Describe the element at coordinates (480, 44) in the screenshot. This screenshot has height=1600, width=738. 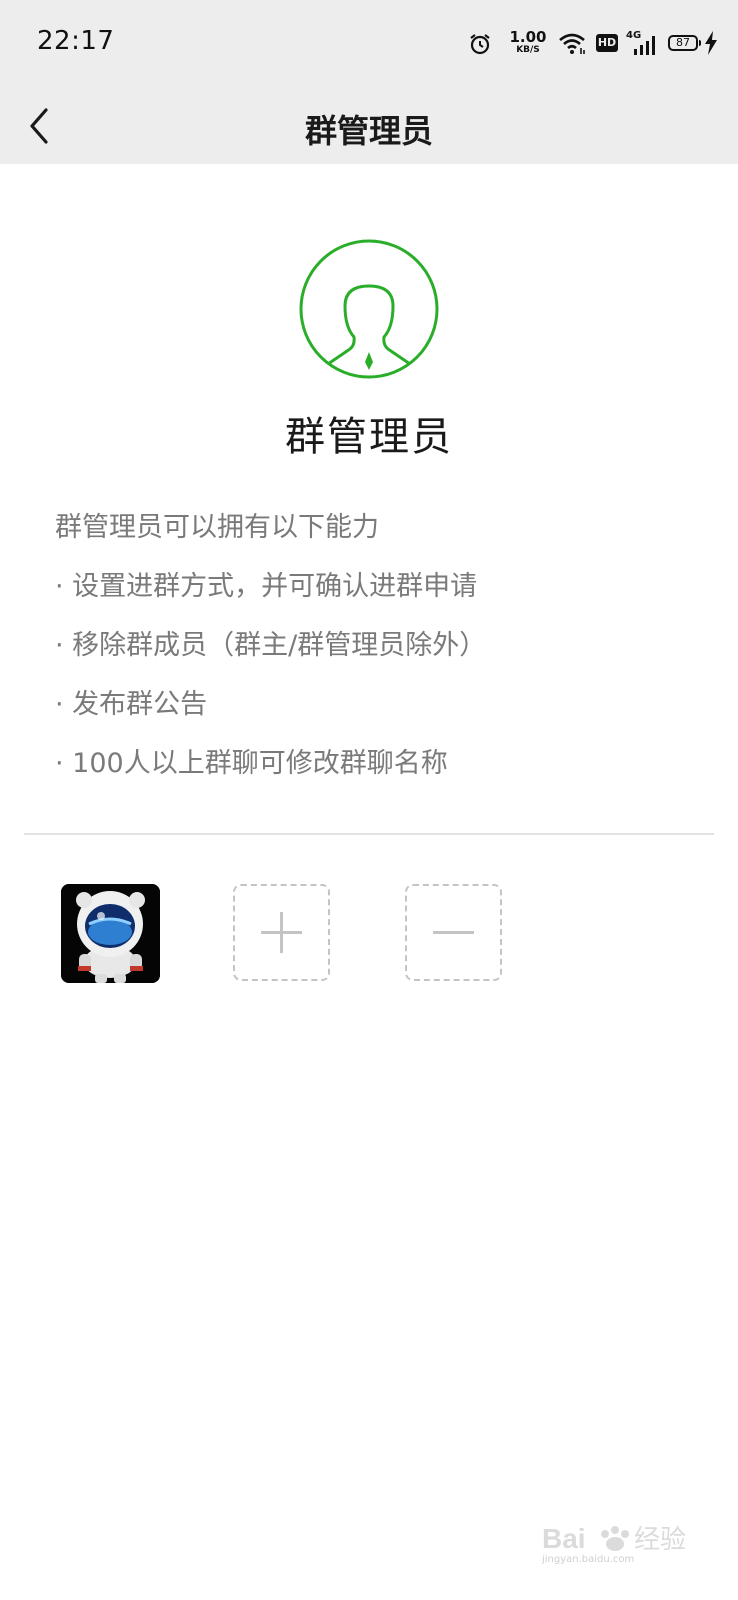
I see `alarm-icon` at that location.